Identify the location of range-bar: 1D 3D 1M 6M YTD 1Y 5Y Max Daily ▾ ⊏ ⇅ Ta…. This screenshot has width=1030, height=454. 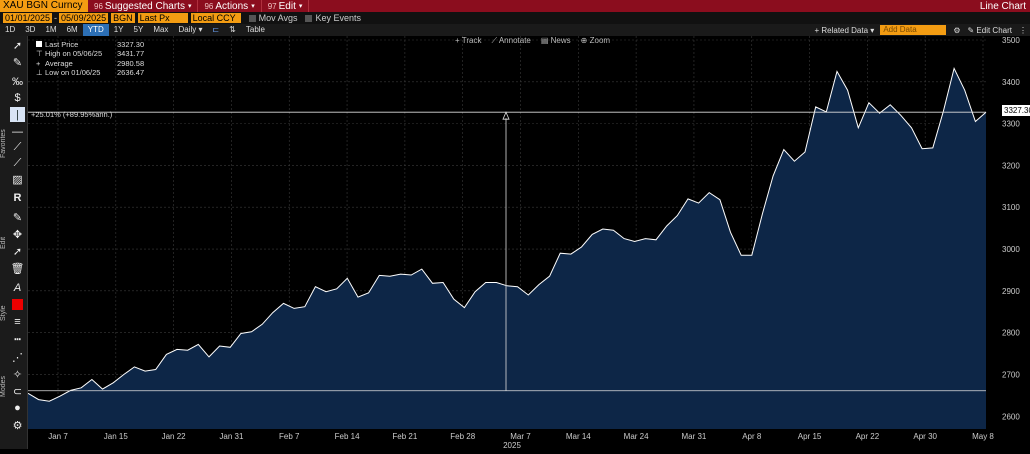
(515, 30).